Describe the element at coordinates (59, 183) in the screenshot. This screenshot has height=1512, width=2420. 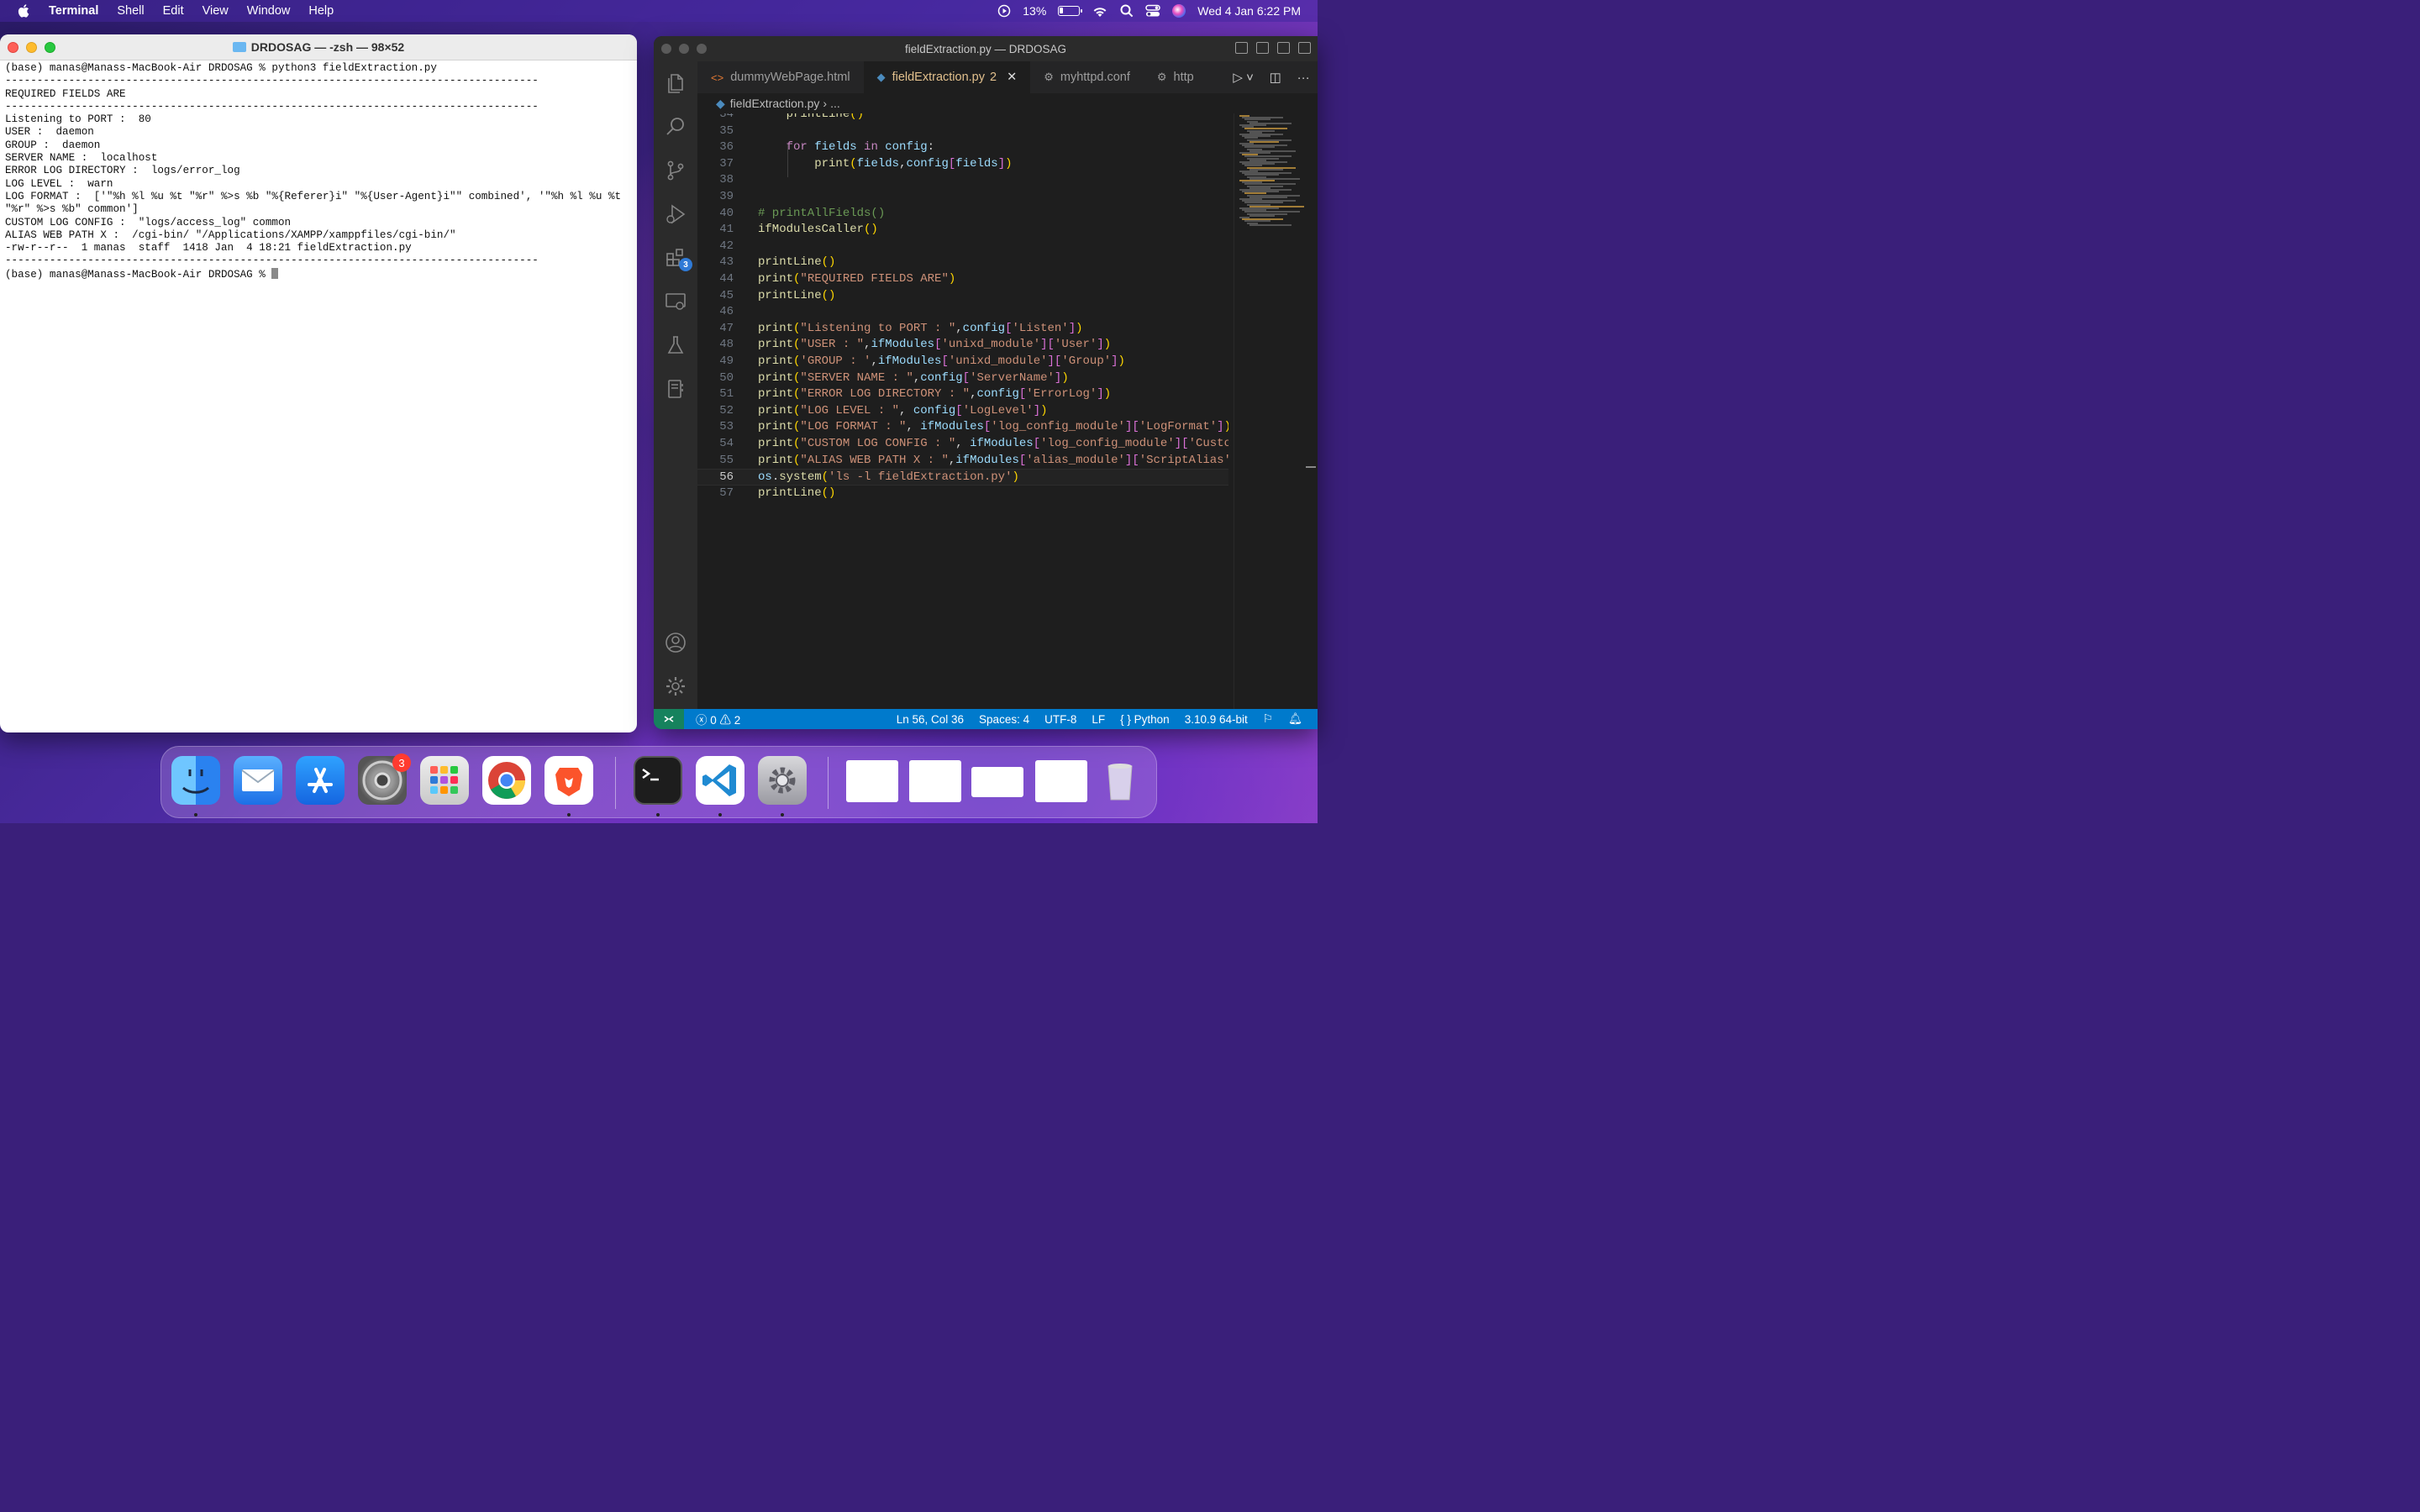
I see `terminal-line: LOG LEVEL : warn` at that location.